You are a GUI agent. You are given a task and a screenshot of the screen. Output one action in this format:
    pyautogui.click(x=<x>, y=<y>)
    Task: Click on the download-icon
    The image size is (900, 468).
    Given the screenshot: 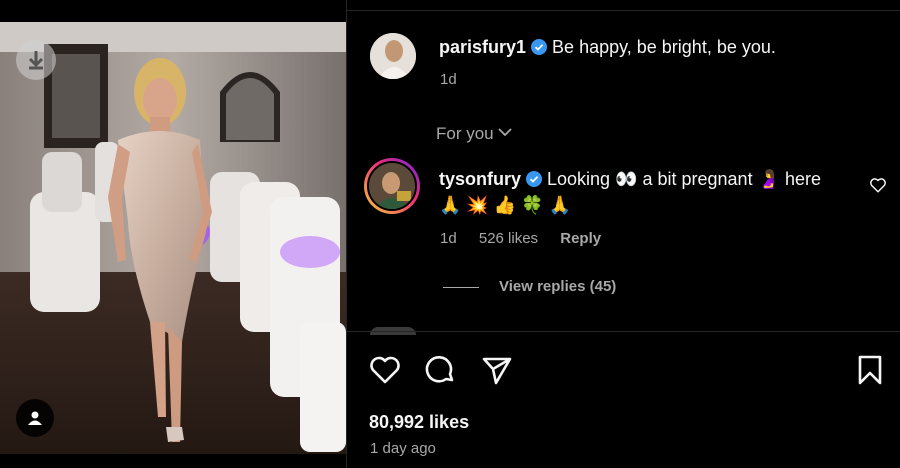 What is the action you would take?
    pyautogui.click(x=36, y=60)
    